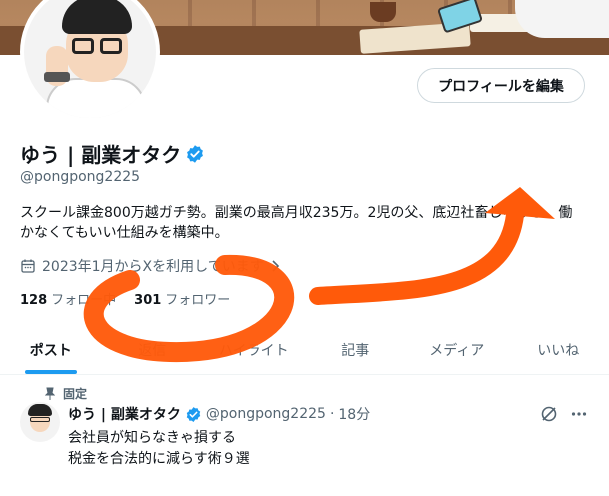 The image size is (609, 496). What do you see at coordinates (457, 349) in the screenshot?
I see `tab-media: メディア` at bounding box center [457, 349].